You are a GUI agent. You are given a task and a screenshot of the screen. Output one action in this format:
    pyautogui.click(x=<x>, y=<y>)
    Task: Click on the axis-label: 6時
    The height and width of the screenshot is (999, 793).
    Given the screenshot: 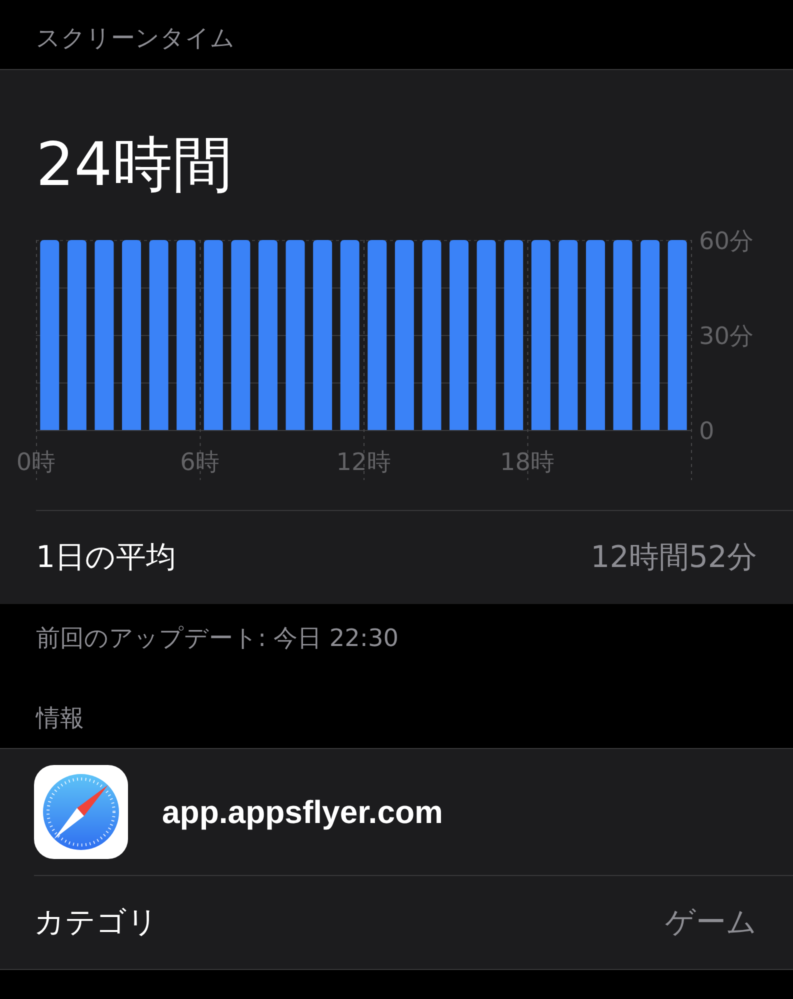 What is the action you would take?
    pyautogui.click(x=200, y=462)
    